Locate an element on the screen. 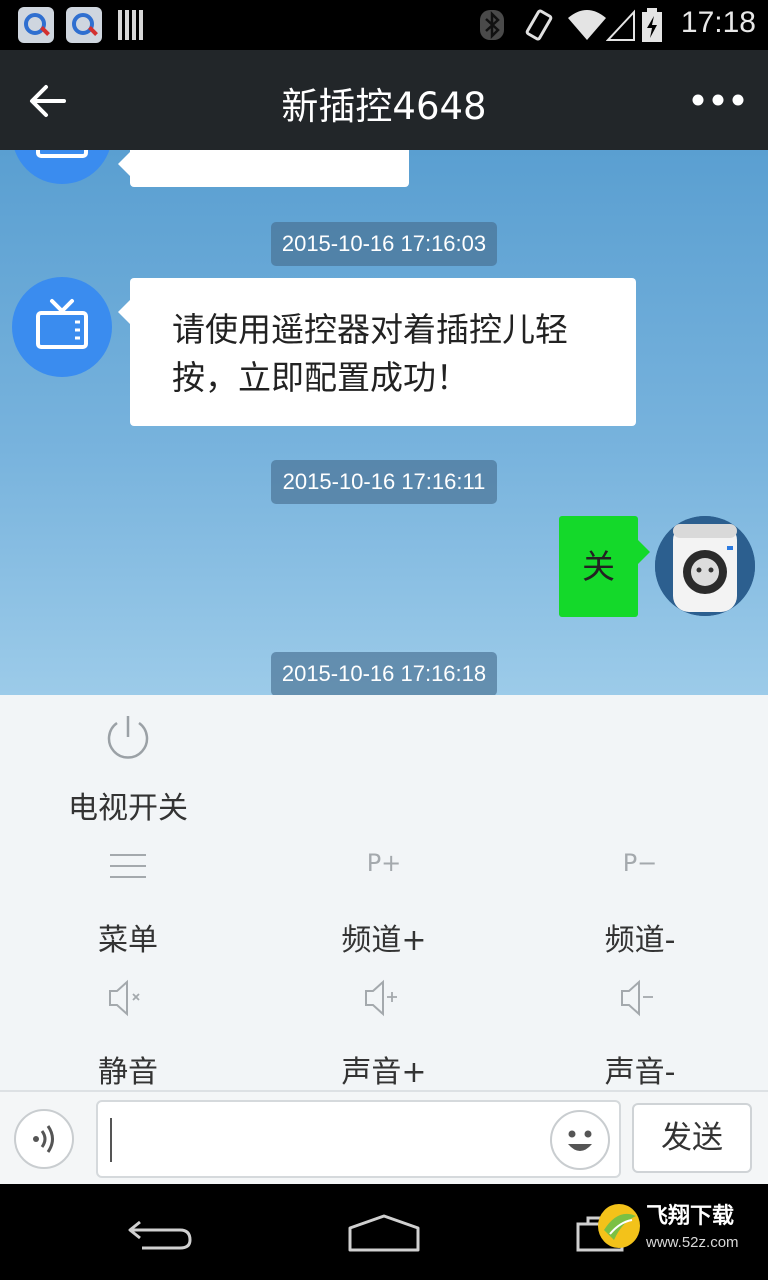 The image size is (768, 1280). voice-input-button is located at coordinates (44, 1139).